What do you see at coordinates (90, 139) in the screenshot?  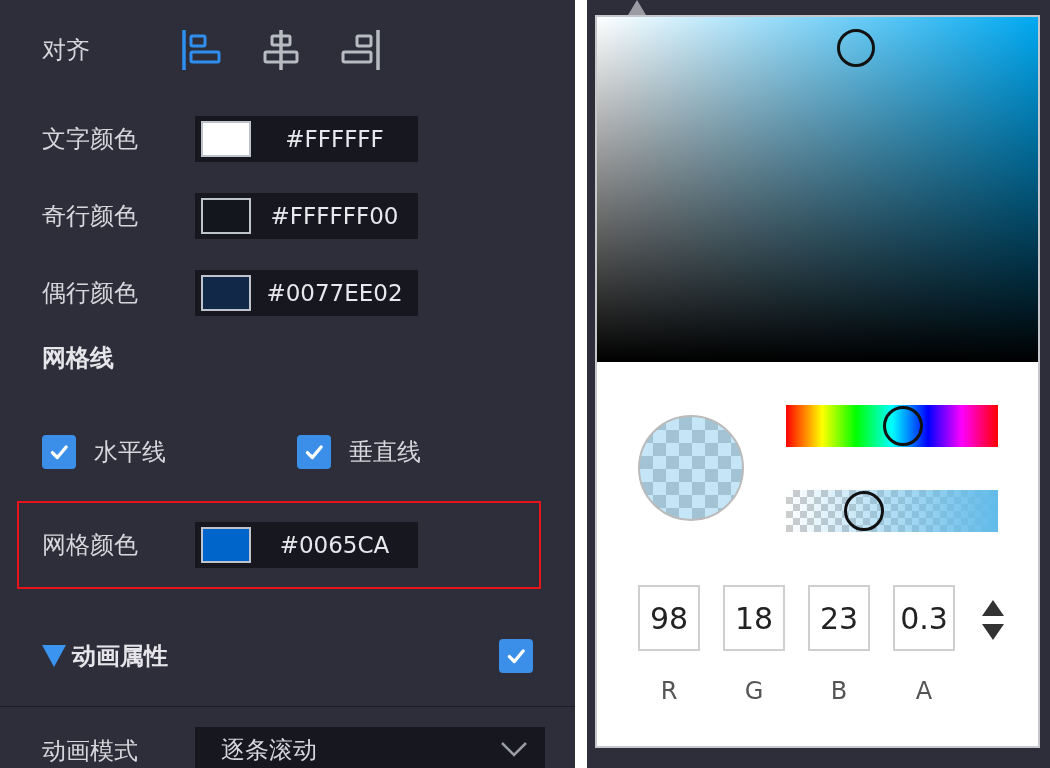 I see `field-label: 文字颜色` at bounding box center [90, 139].